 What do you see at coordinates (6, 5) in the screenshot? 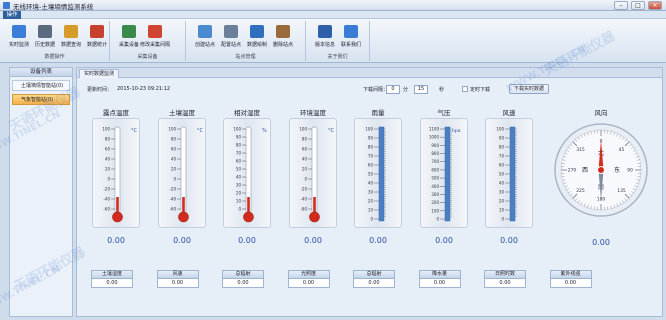
I see `app-icon` at bounding box center [6, 5].